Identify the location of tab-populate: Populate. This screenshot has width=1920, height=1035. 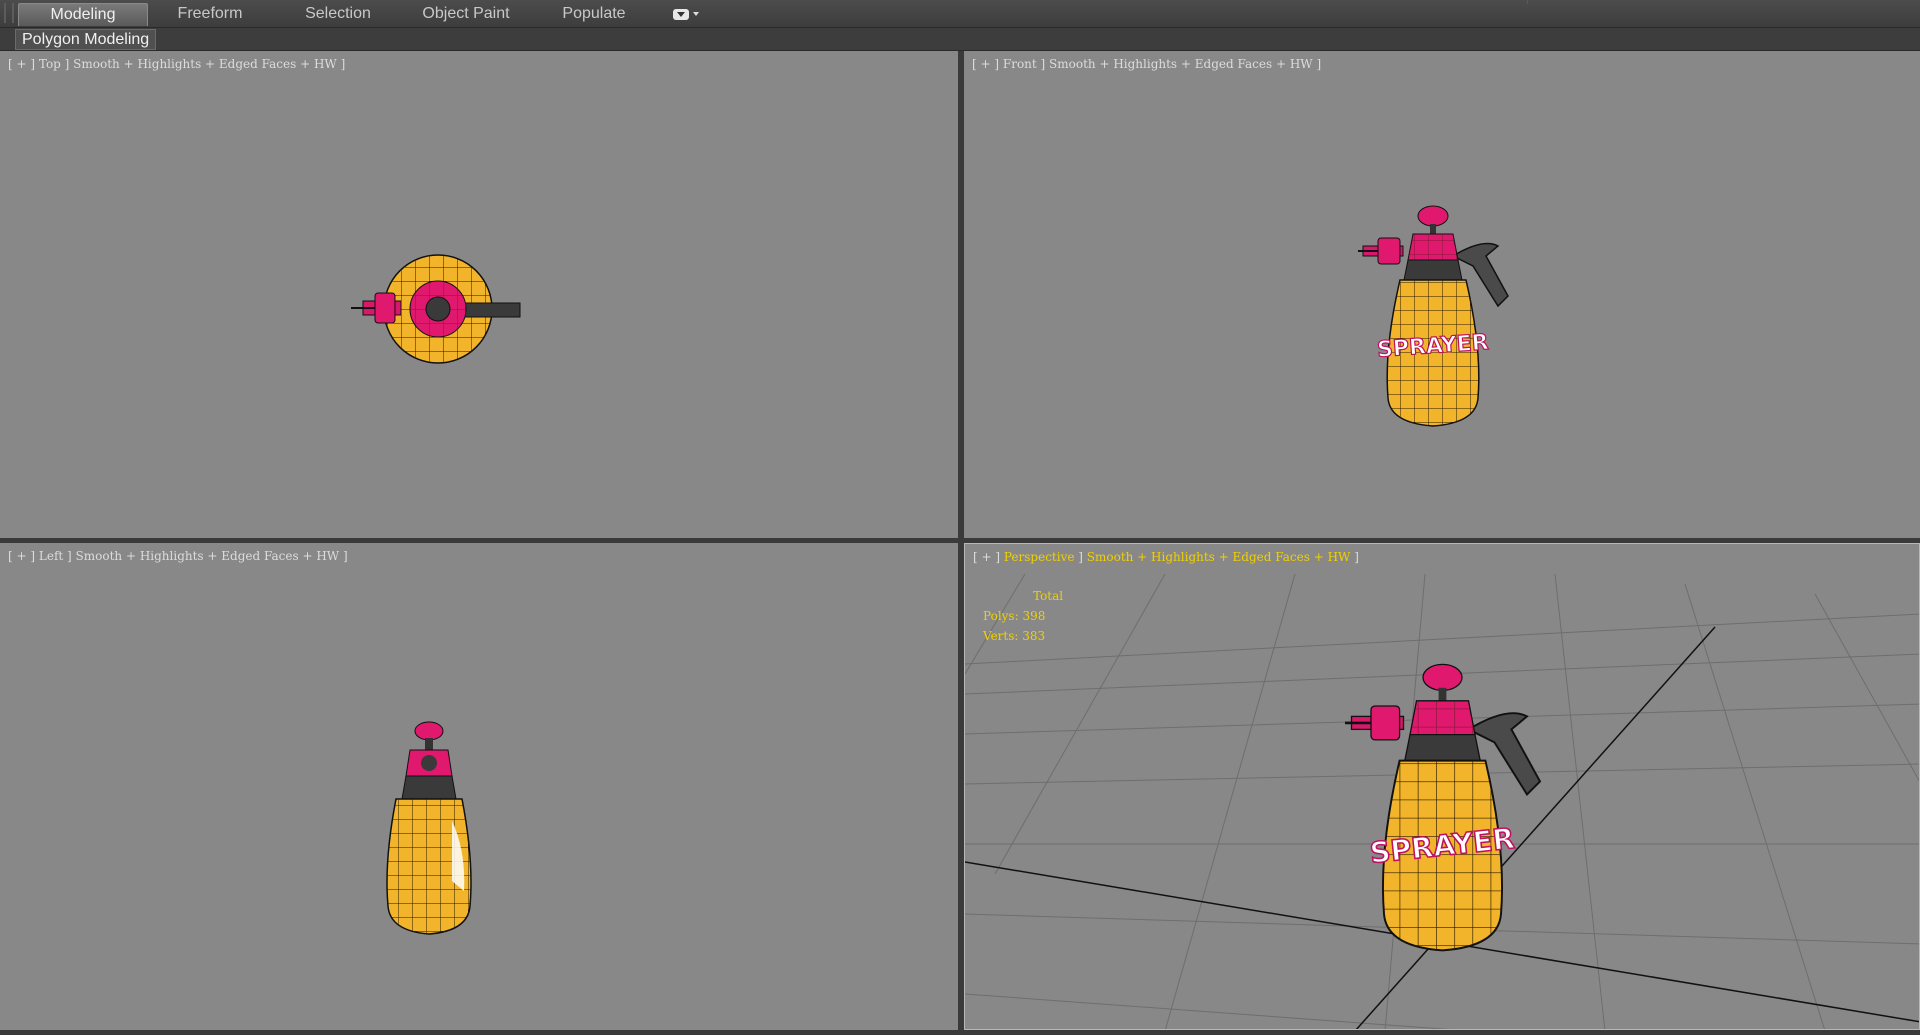
(594, 14).